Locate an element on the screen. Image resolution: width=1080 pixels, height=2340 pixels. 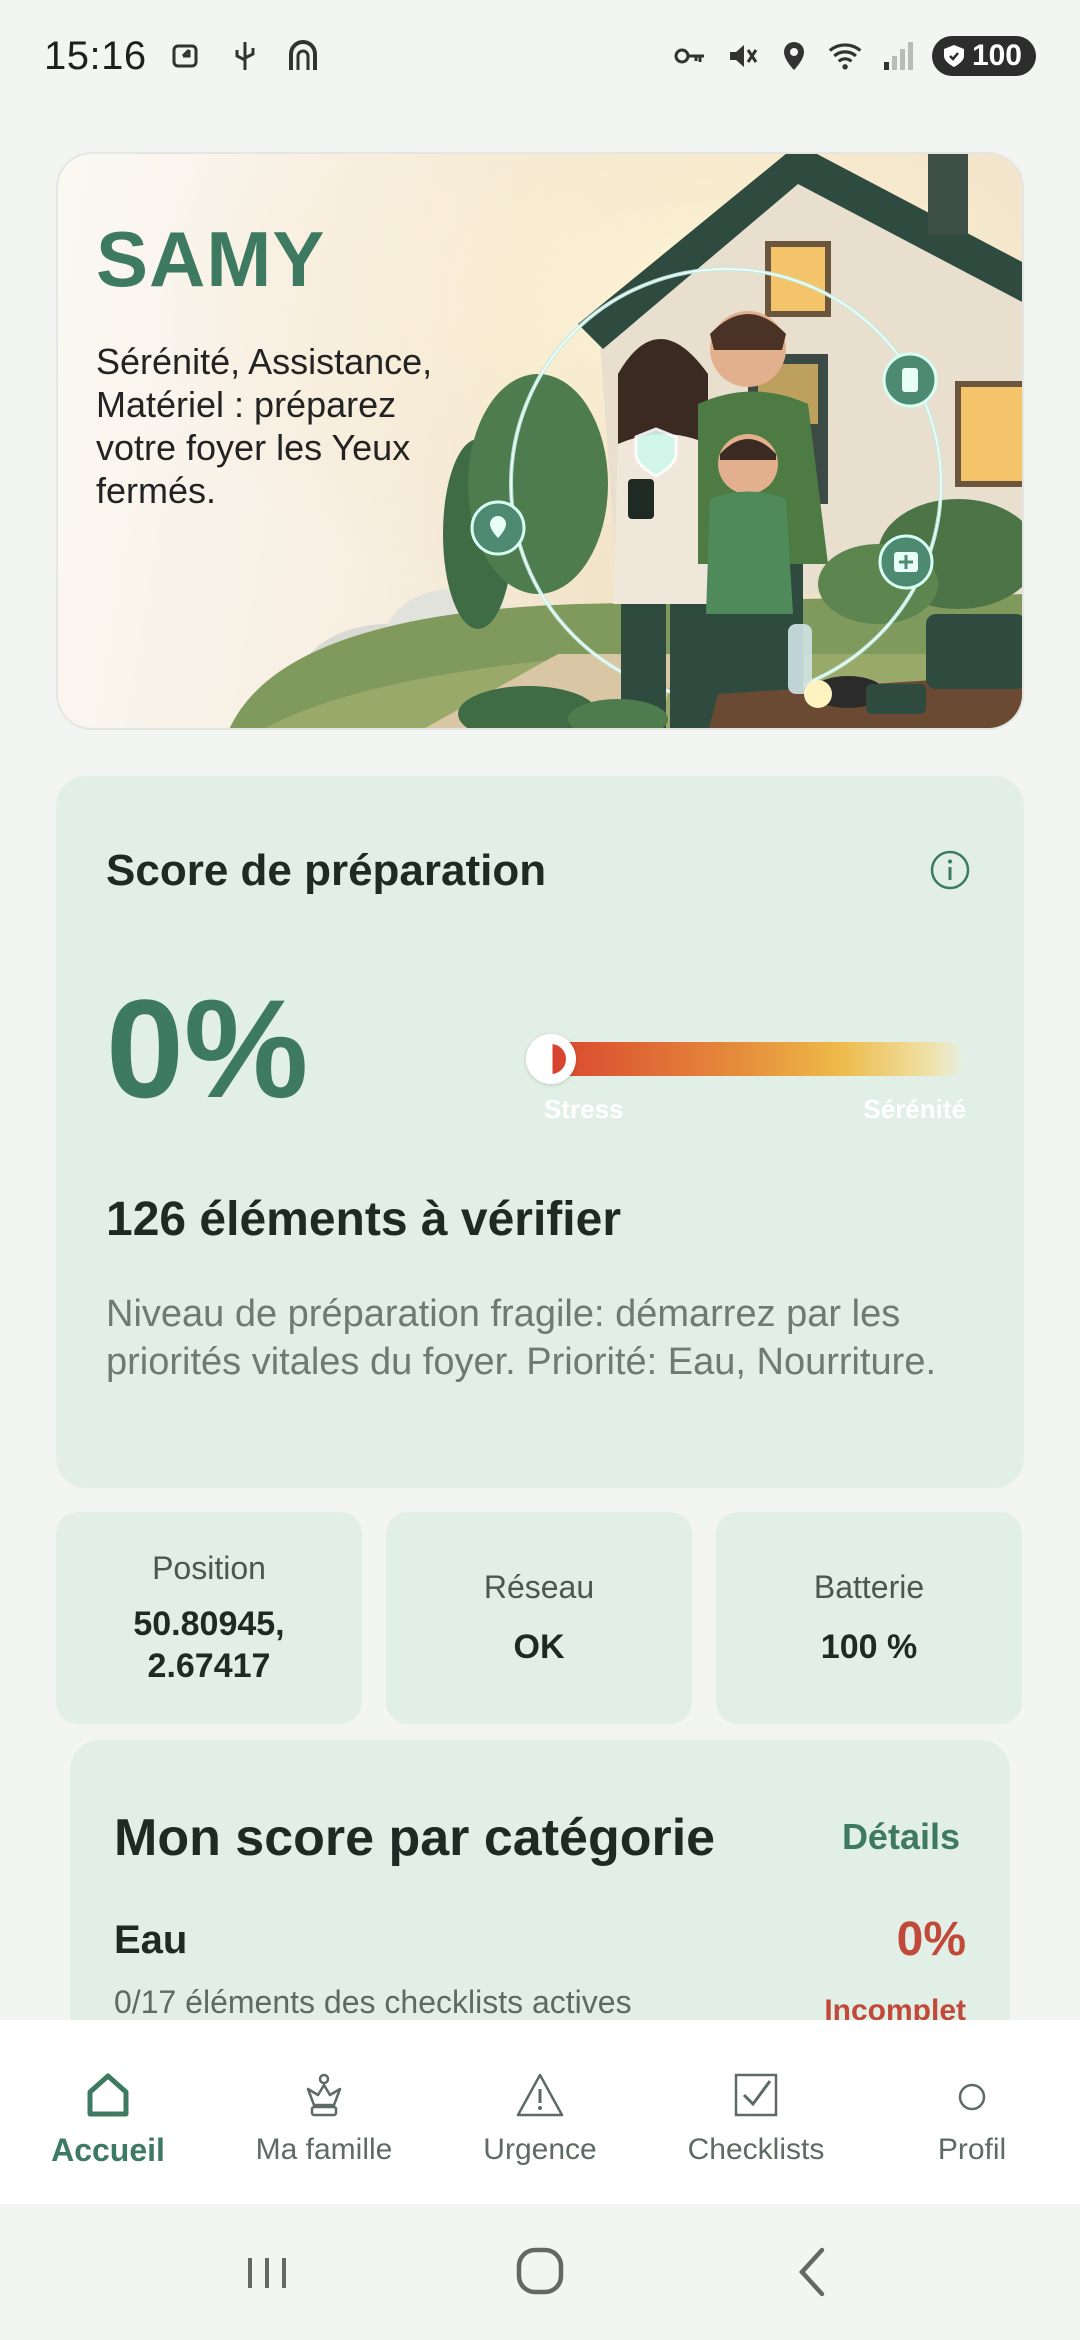
nav-item-profil: Profil is located at coordinates (972, 2117).